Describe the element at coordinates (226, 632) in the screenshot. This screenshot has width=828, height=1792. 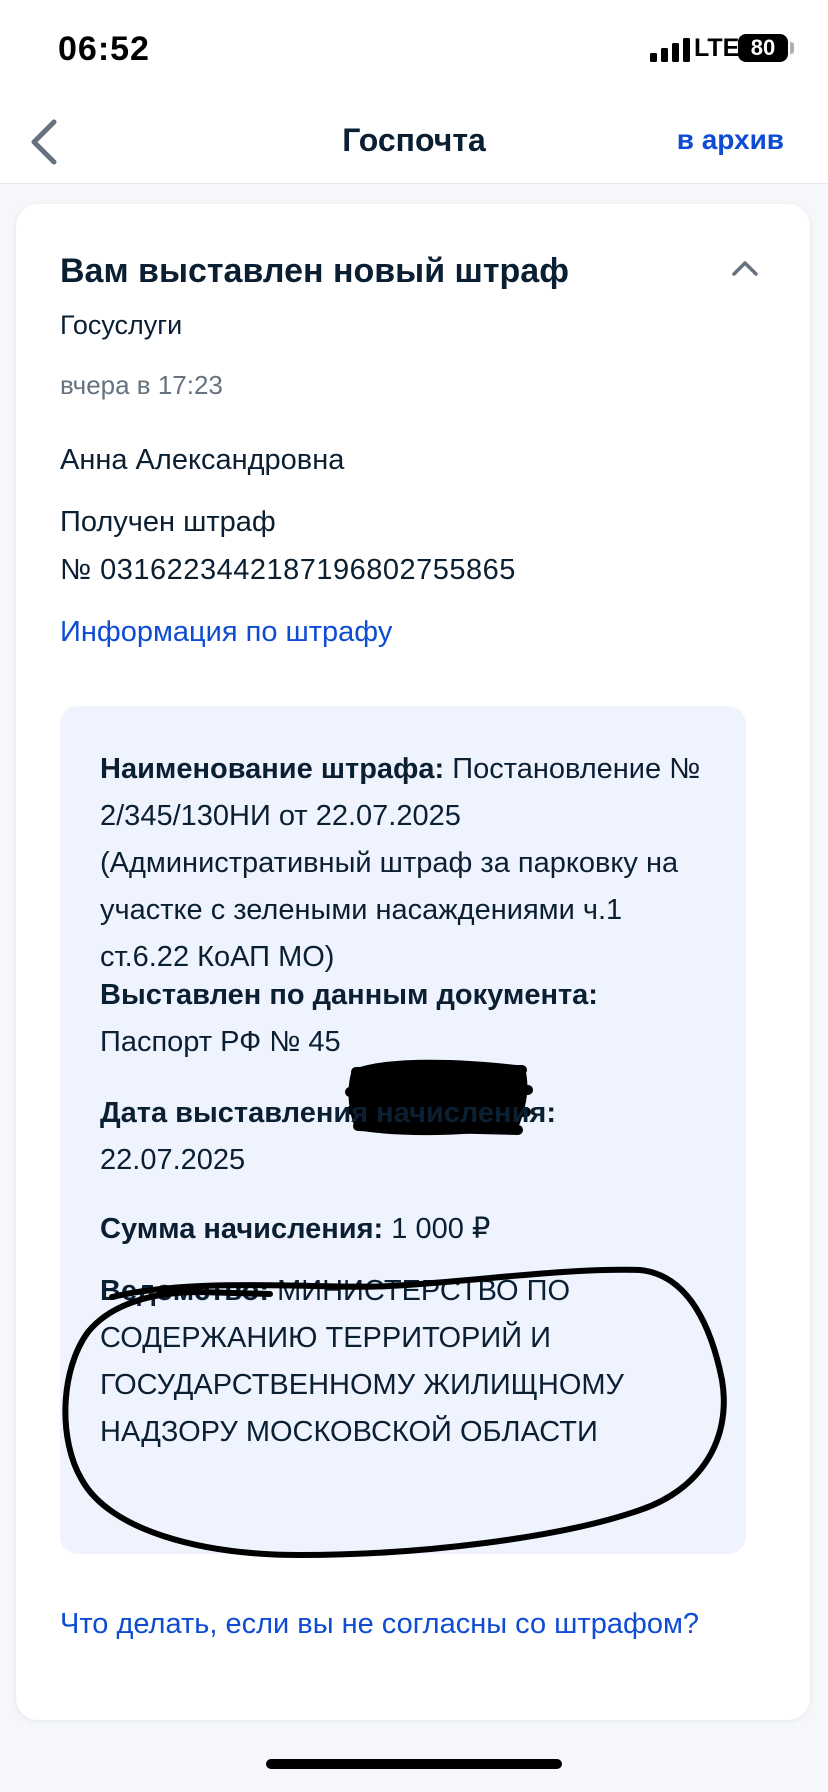
I see `fine-info-link: Информация по штрафу` at that location.